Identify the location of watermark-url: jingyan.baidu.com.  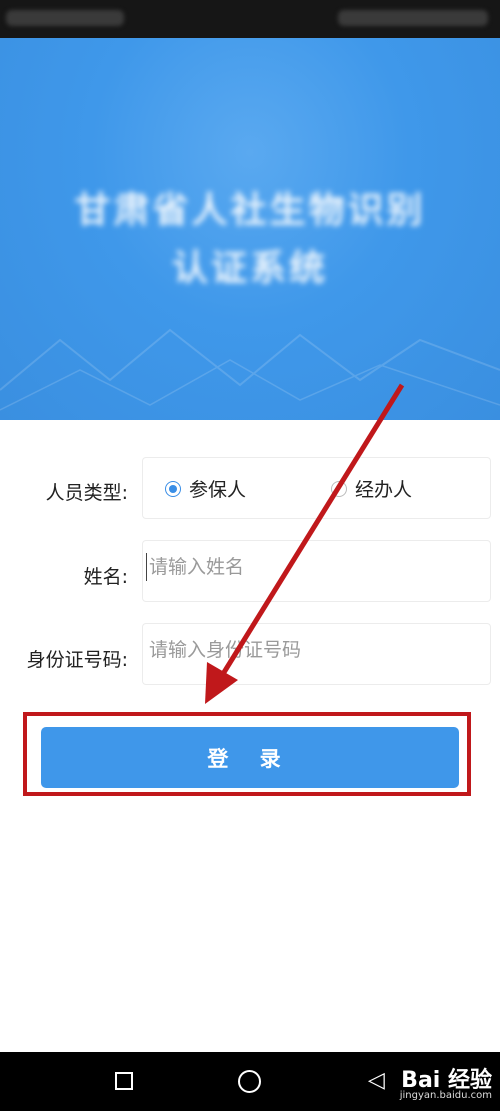
(445, 1095).